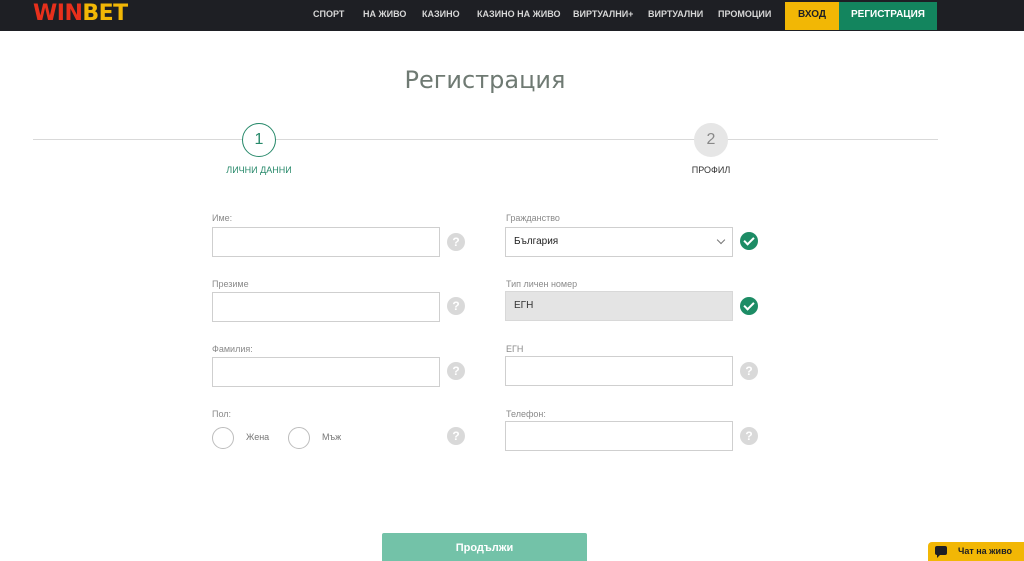 Image resolution: width=1024 pixels, height=561 pixels. What do you see at coordinates (326, 307) in the screenshot?
I see `middle-name-input` at bounding box center [326, 307].